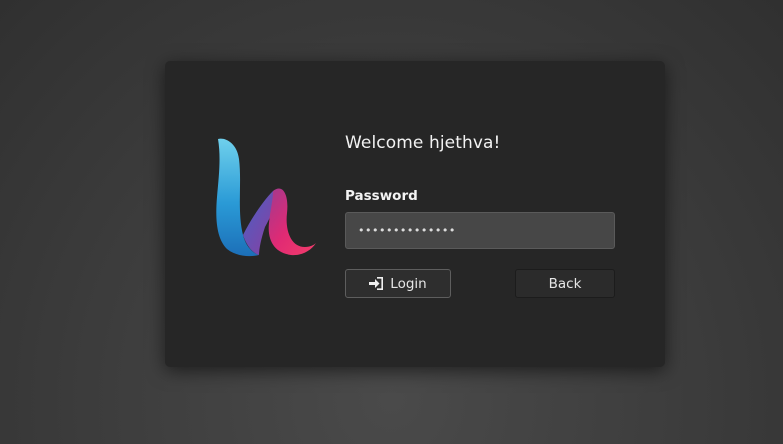  Describe the element at coordinates (381, 196) in the screenshot. I see `password-label: Password` at that location.